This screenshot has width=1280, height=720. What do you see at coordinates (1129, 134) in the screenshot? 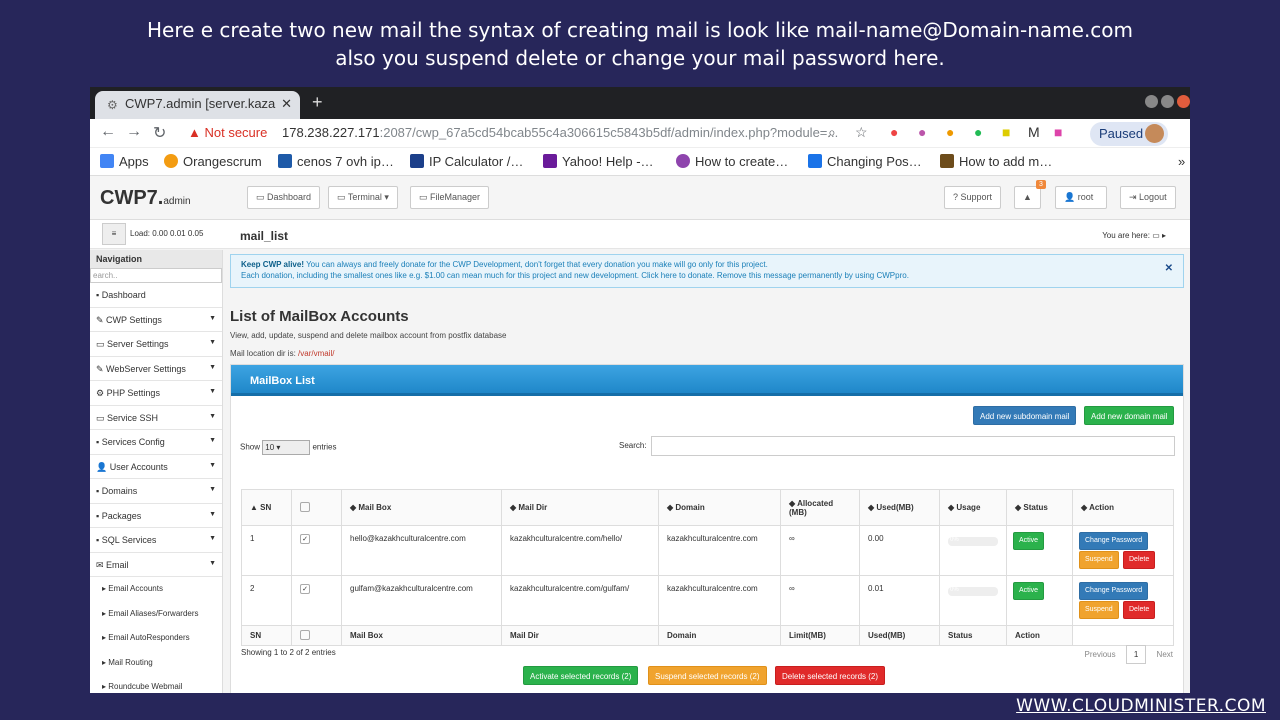
I see `profile-paused-button: Paused` at bounding box center [1129, 134].